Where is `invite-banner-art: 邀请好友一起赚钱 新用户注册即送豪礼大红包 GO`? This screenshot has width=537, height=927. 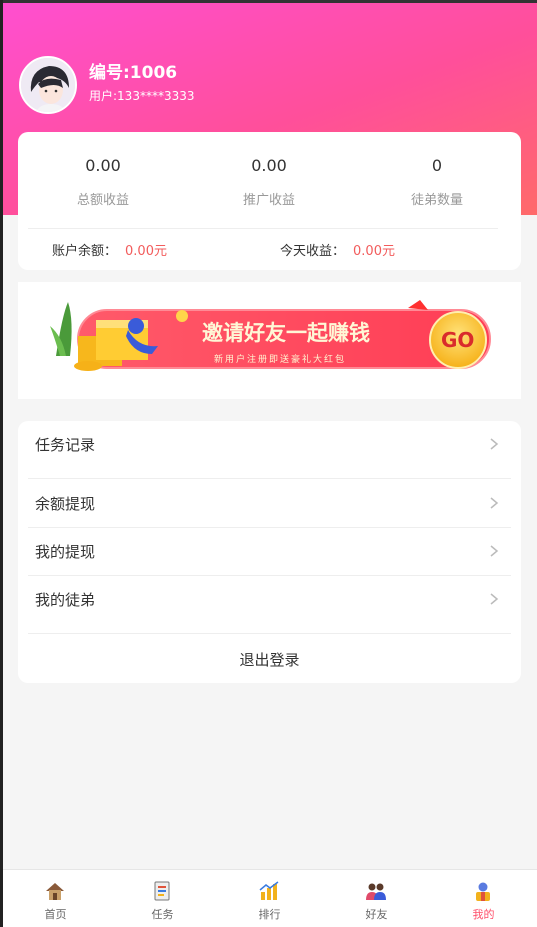
invite-banner-art: 邀请好友一起赚钱 新用户注册即送豪礼大红包 GO is located at coordinates (270, 335).